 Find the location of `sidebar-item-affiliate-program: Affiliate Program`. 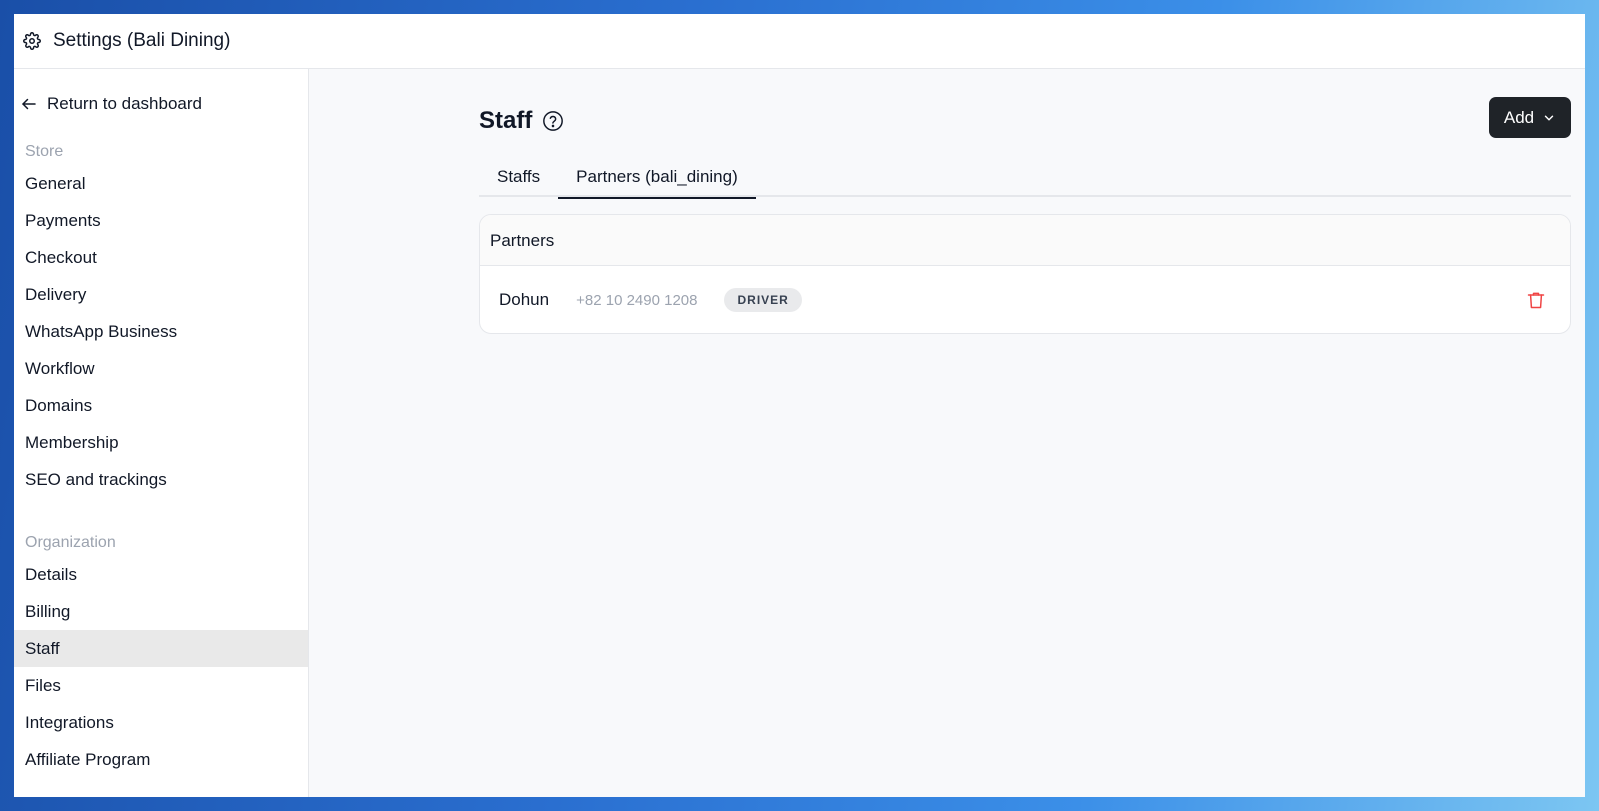

sidebar-item-affiliate-program: Affiliate Program is located at coordinates (161, 759).